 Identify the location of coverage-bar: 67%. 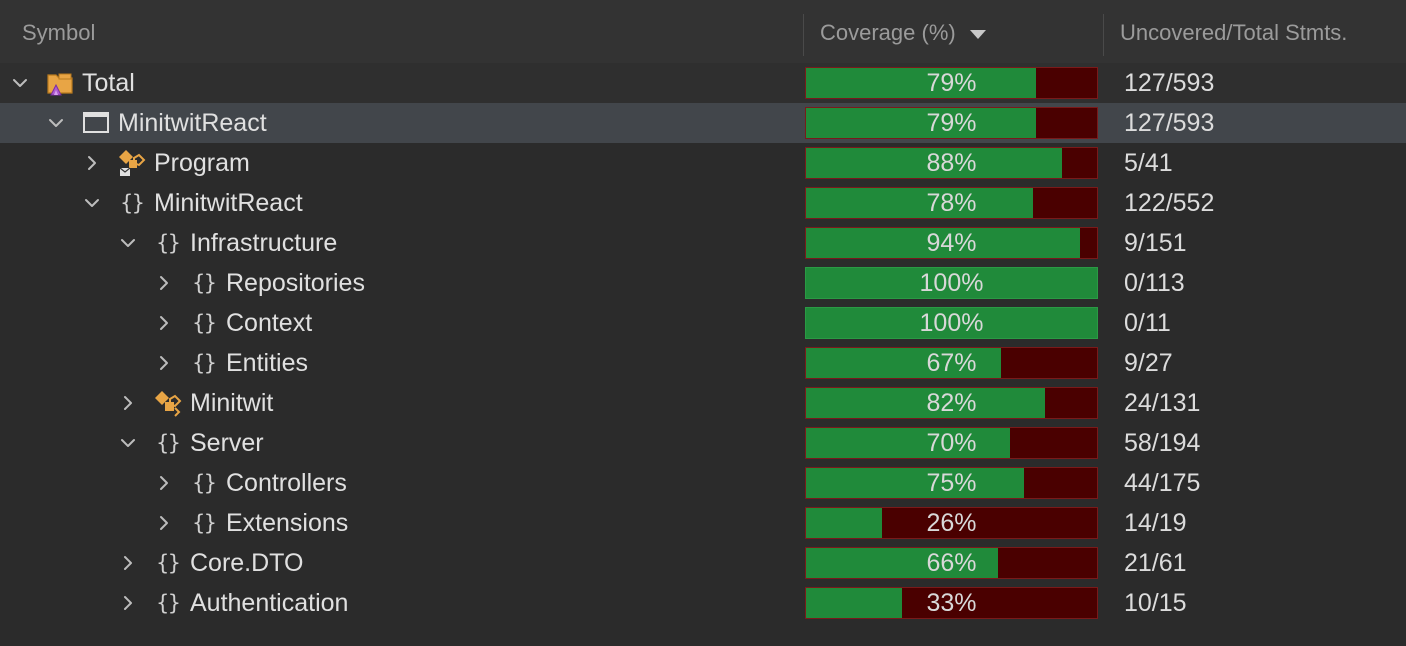
(951, 363).